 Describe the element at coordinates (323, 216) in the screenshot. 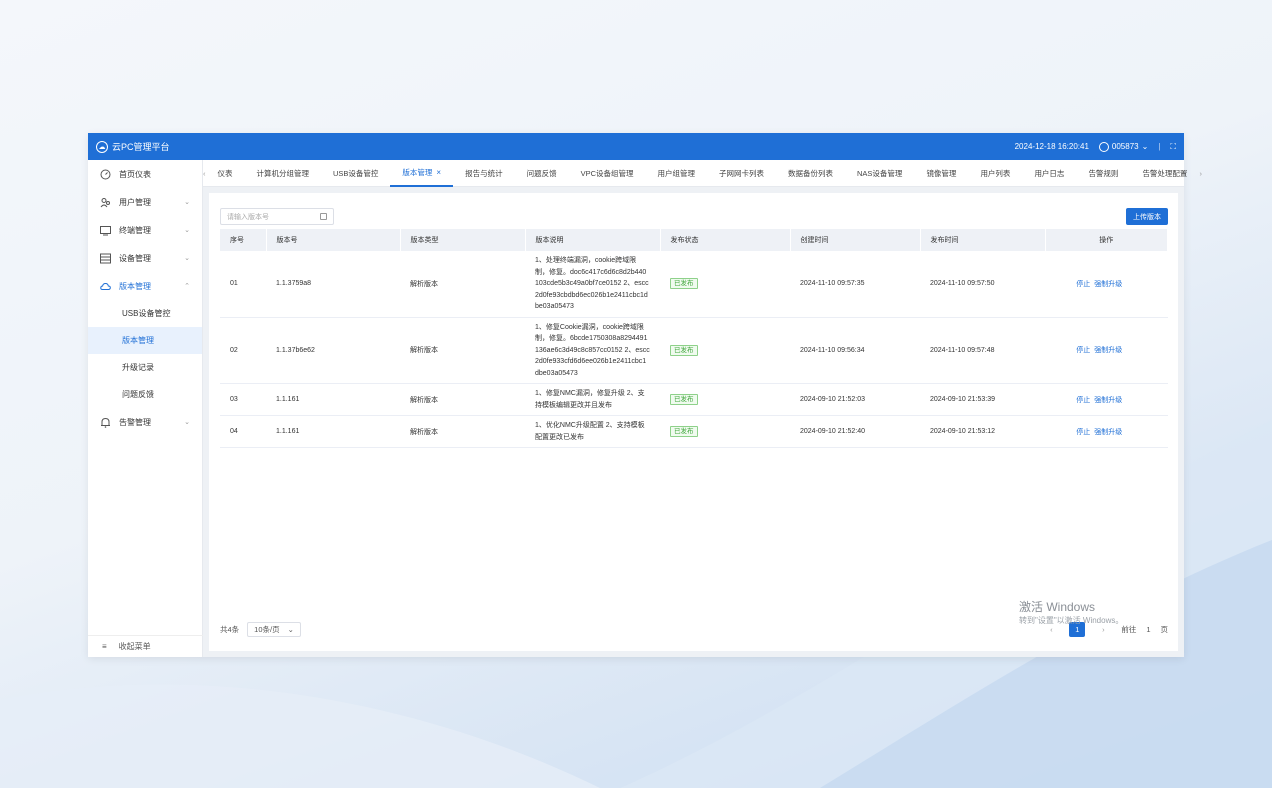

I see `search-icon` at that location.